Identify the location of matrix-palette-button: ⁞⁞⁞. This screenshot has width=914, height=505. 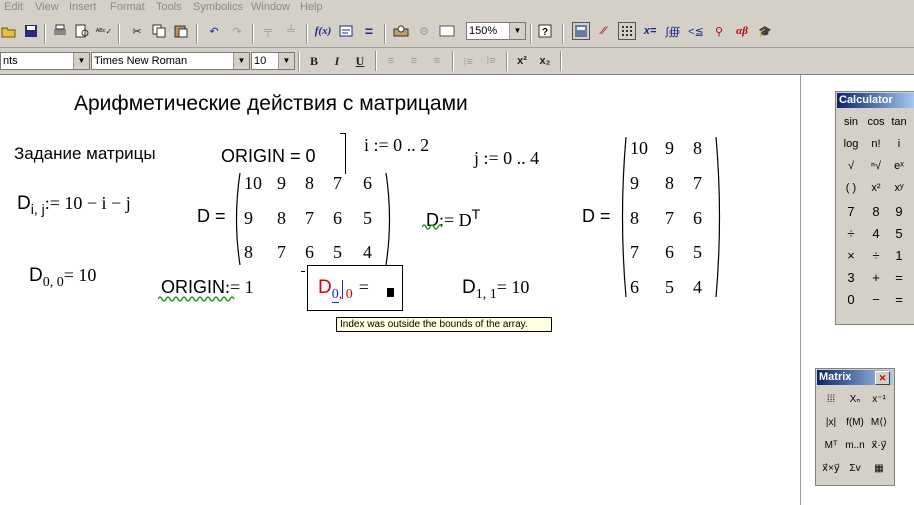
(831, 400).